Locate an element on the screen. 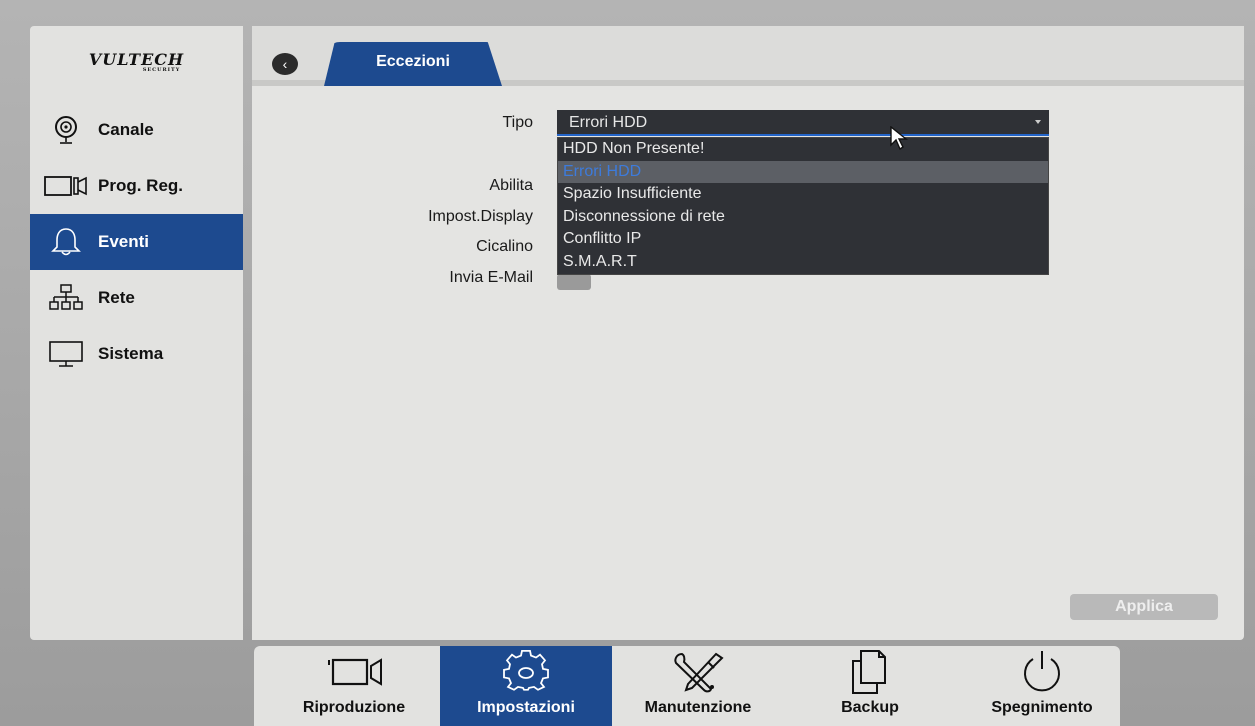 Image resolution: width=1255 pixels, height=726 pixels. brand-logo: VULTECH SECURITY is located at coordinates (136, 61).